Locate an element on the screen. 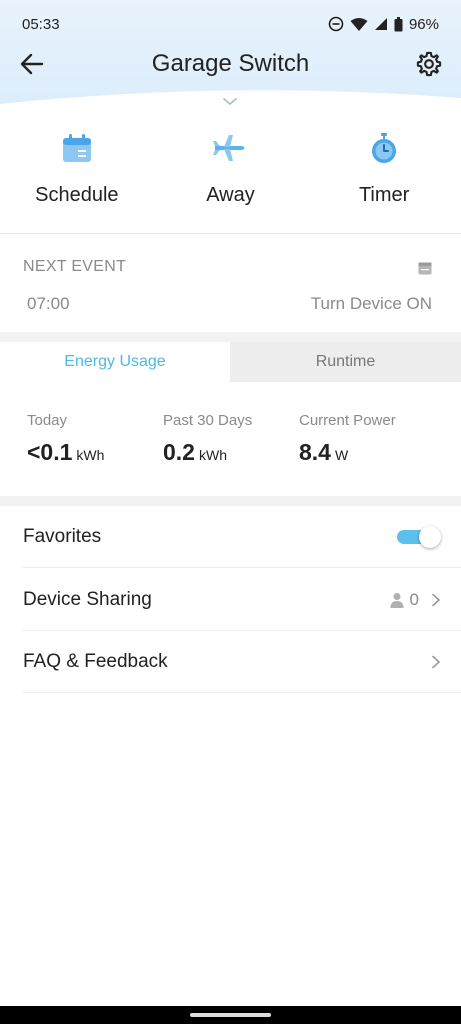 Image resolution: width=461 pixels, height=1024 pixels. calendar-icon is located at coordinates (76, 148).